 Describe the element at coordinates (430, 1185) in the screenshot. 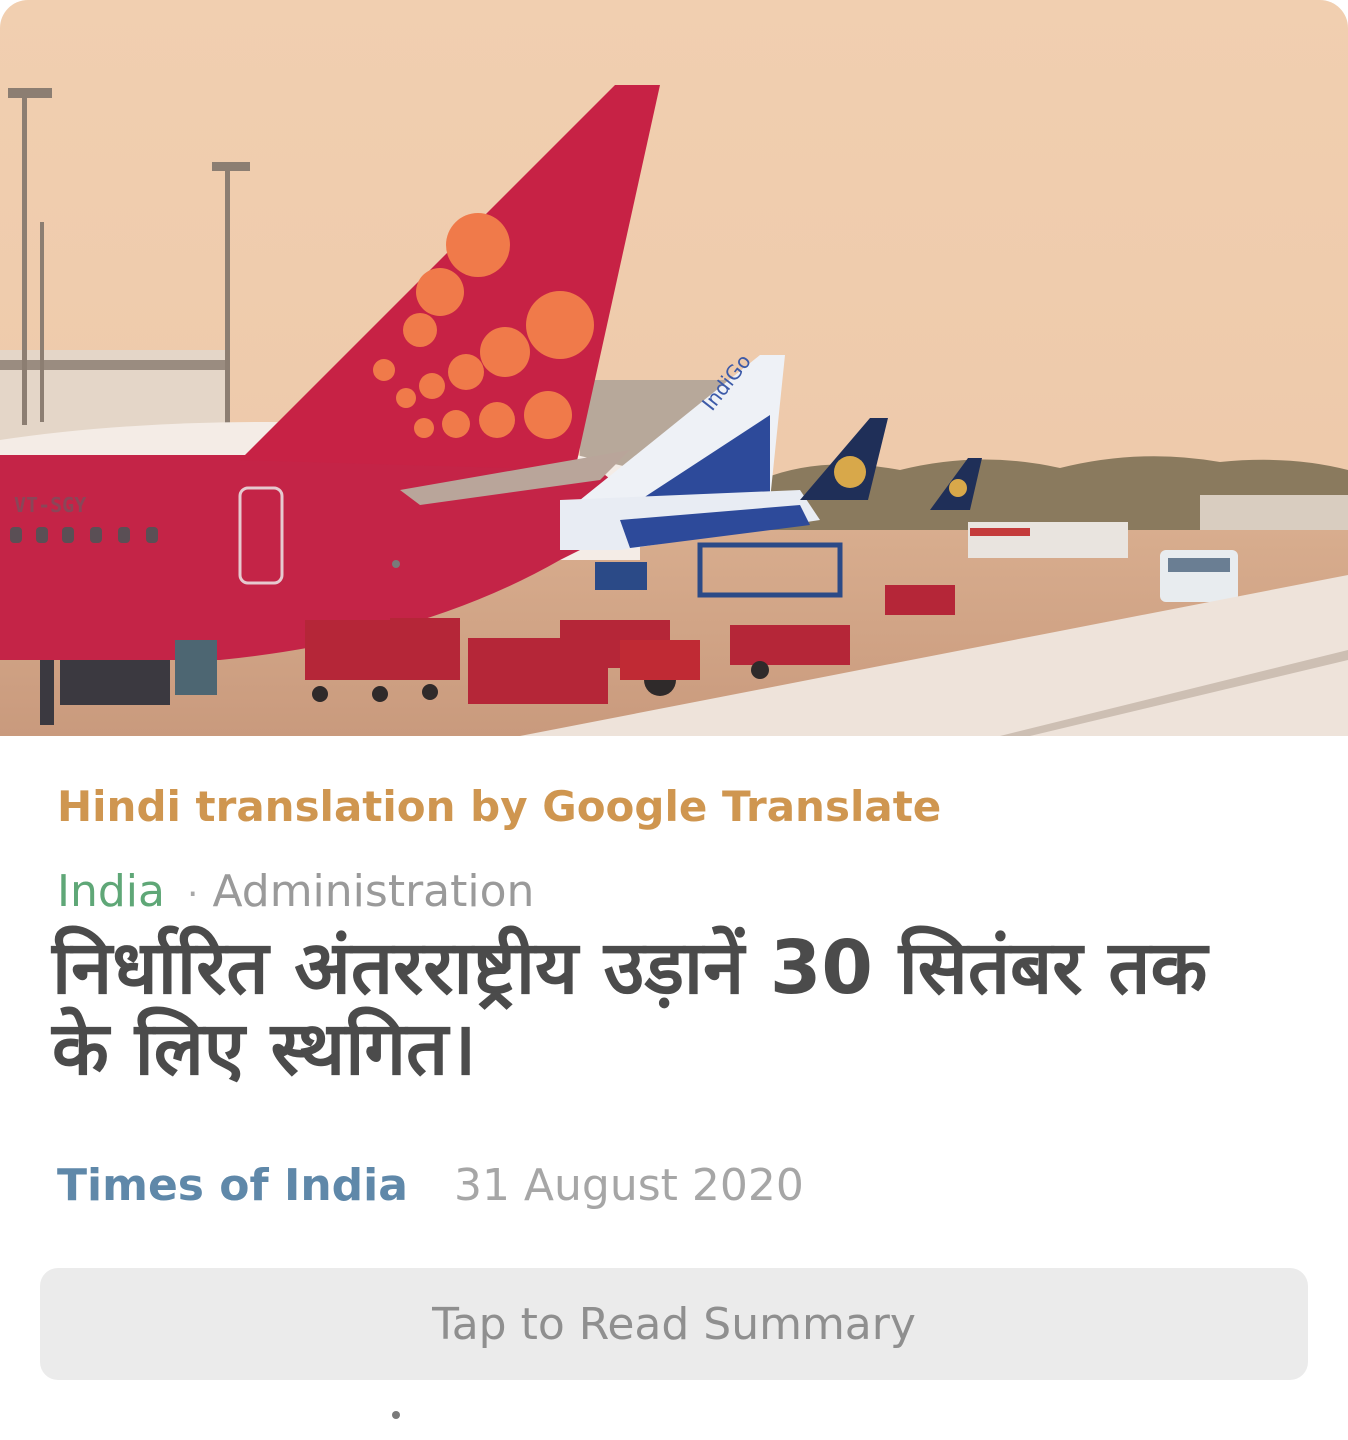

I see `source-row: Times of India 31 August 2020` at that location.